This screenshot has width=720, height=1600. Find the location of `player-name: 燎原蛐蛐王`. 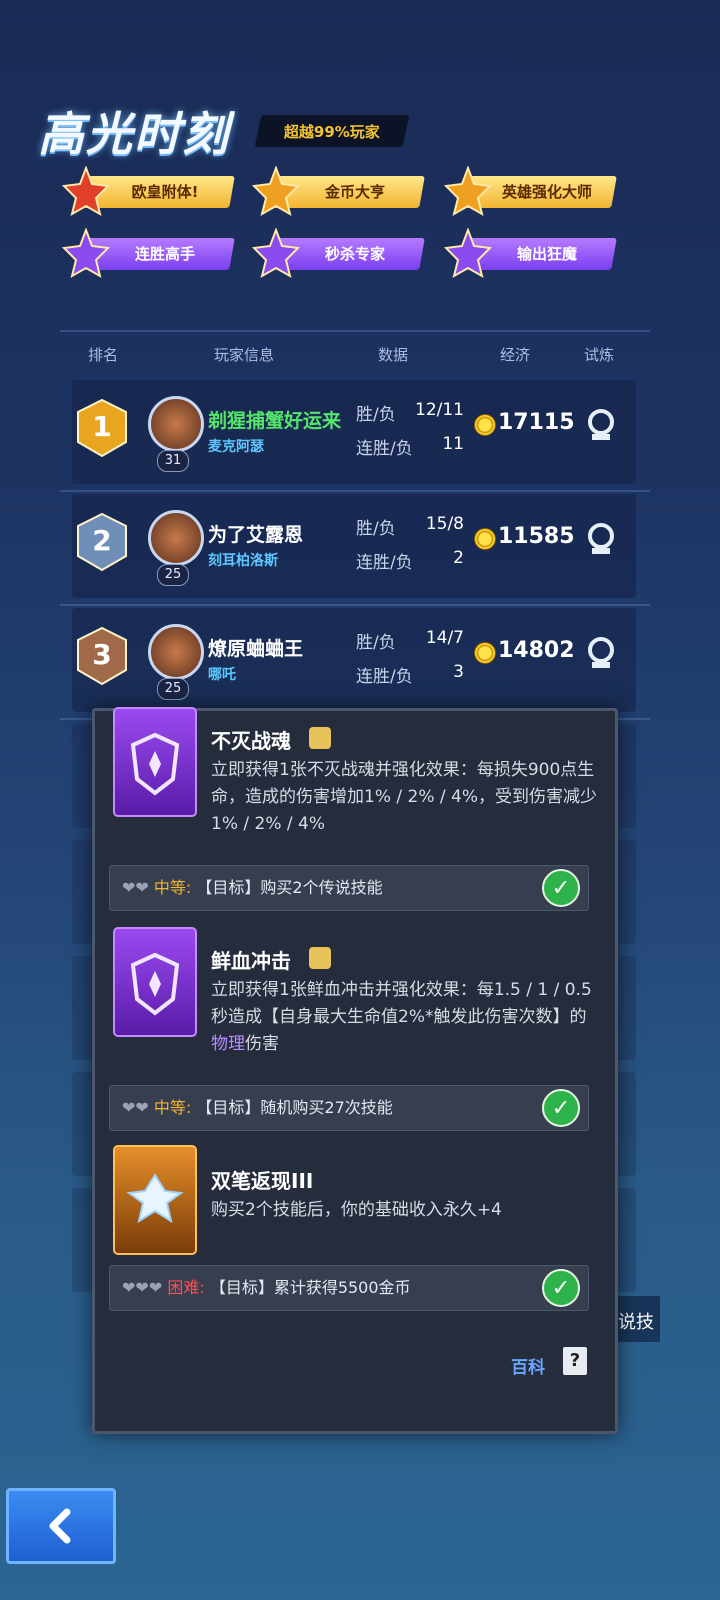

player-name: 燎原蛐蛐王 is located at coordinates (256, 649).